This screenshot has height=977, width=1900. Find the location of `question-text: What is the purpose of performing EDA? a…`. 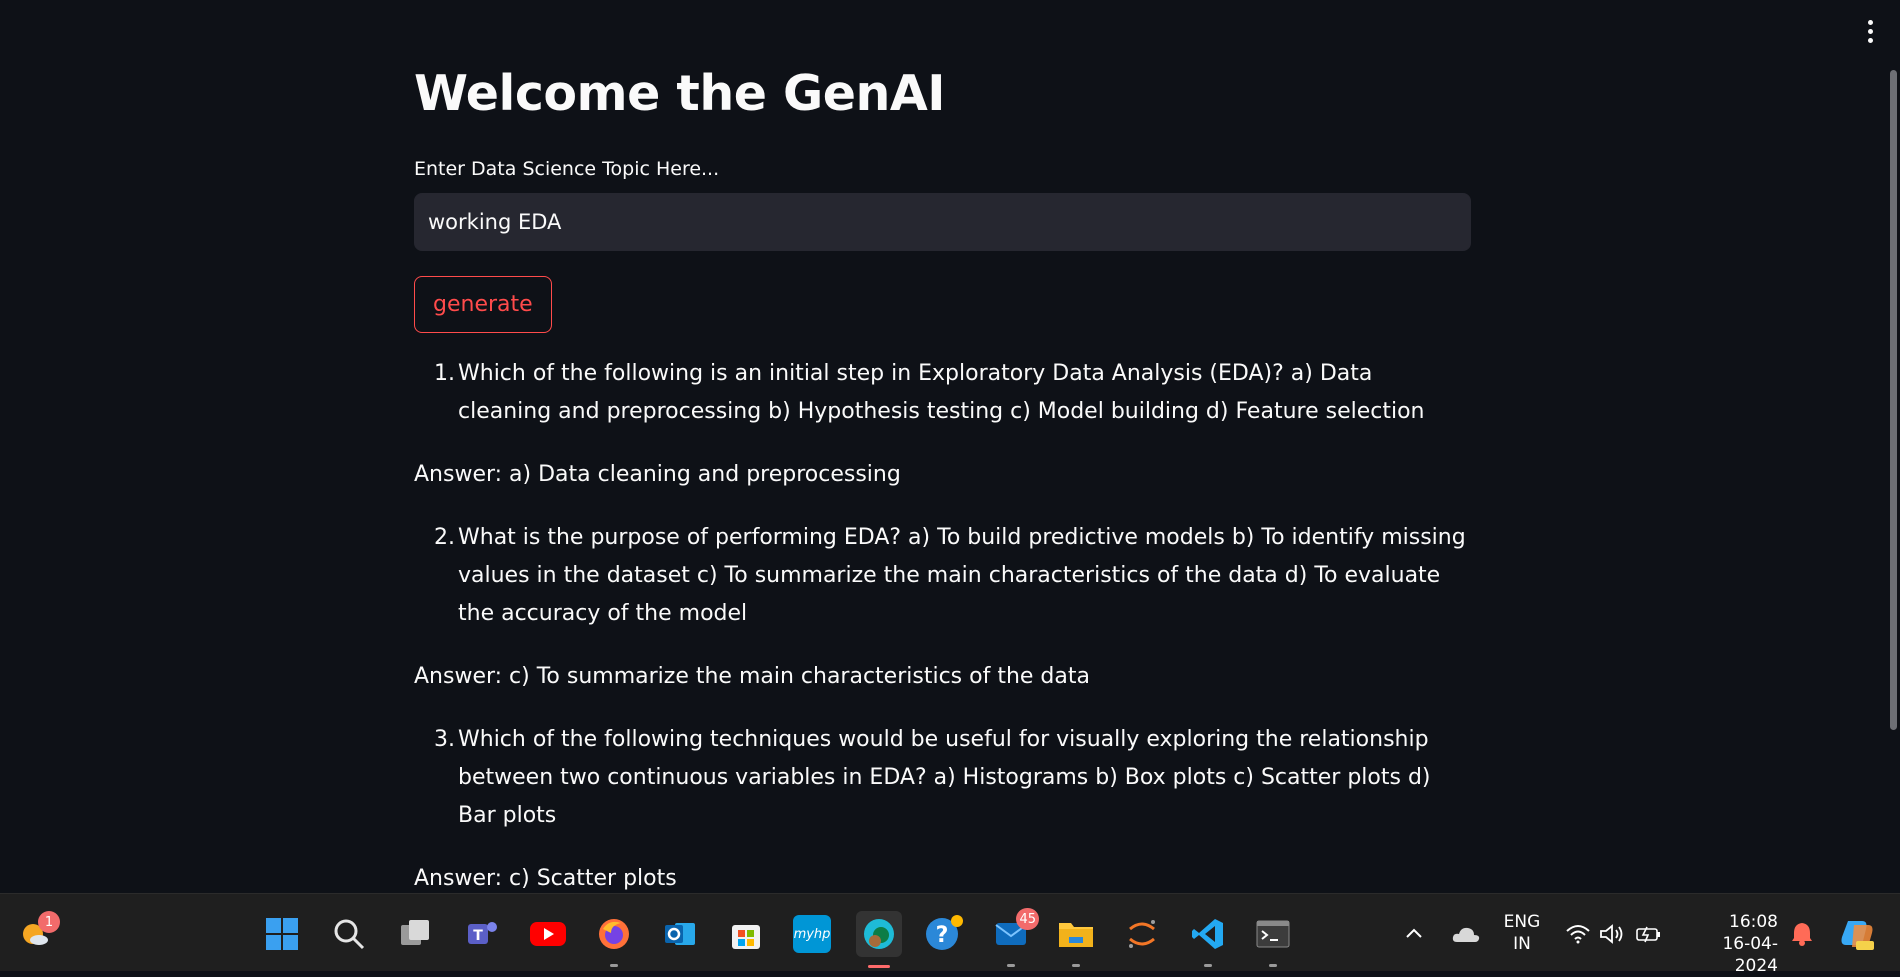

question-text: What is the purpose of performing EDA? a… is located at coordinates (962, 575).